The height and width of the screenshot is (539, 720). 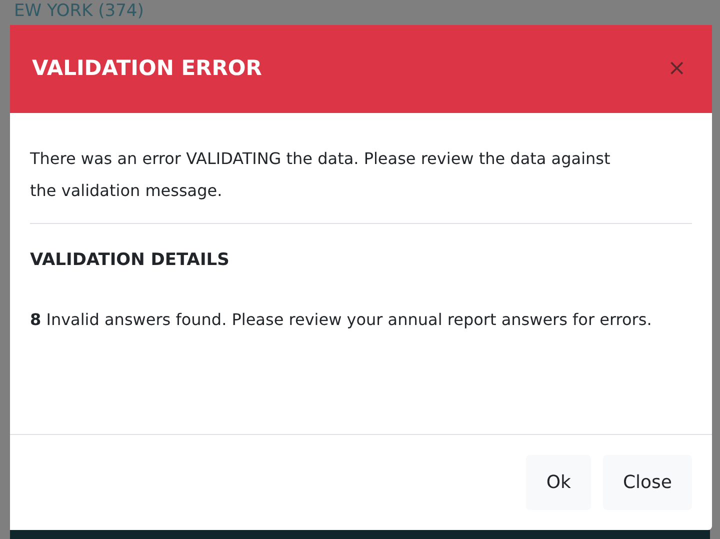 What do you see at coordinates (147, 68) in the screenshot?
I see `dialog-title: VALIDATION ERROR` at bounding box center [147, 68].